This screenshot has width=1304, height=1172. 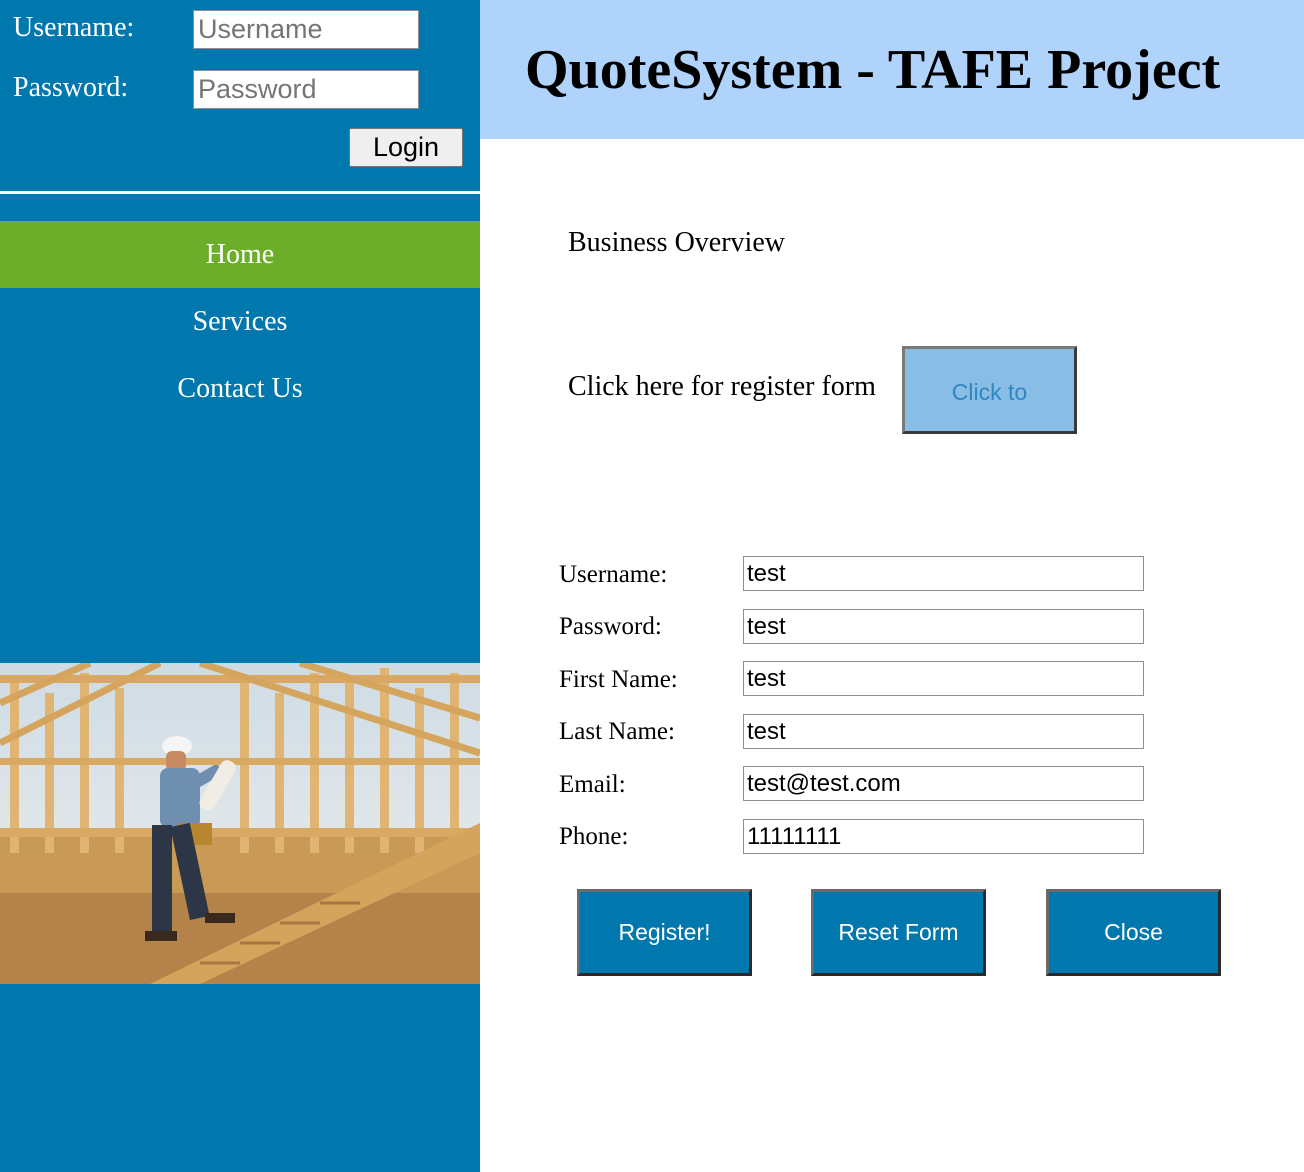 I want to click on login-username-label: Username:, so click(x=74, y=27).